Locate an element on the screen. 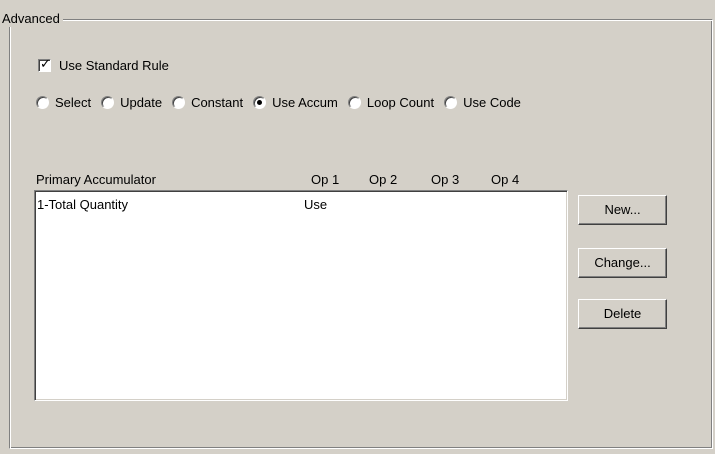 The height and width of the screenshot is (454, 715). radio-update-label: Update is located at coordinates (141, 102).